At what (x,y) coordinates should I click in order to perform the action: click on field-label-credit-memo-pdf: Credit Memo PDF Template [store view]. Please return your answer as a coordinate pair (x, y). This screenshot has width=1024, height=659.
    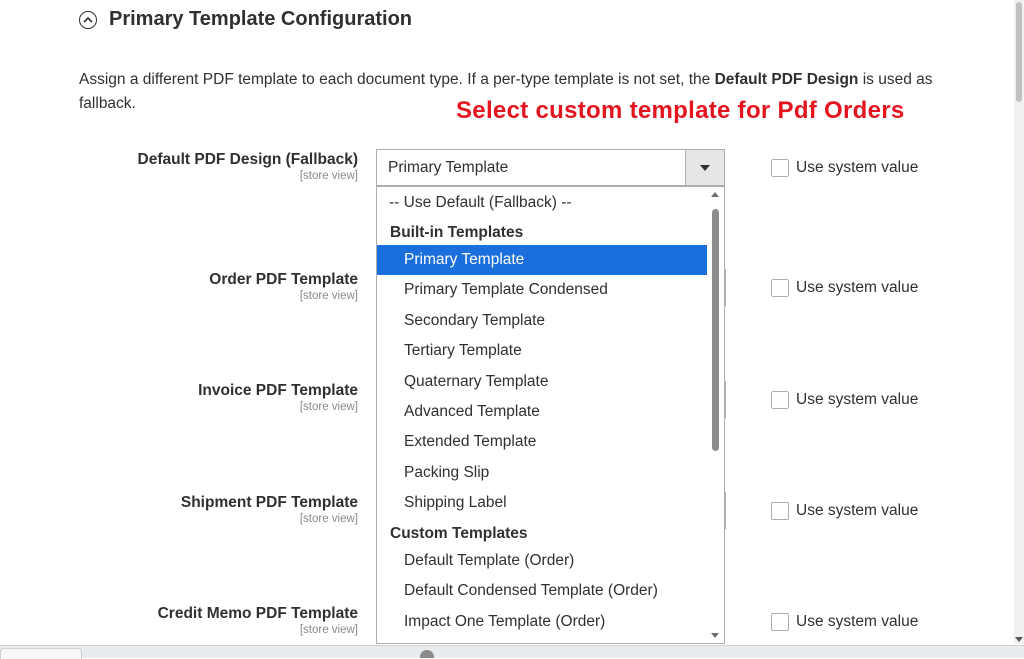
    Looking at the image, I should click on (258, 620).